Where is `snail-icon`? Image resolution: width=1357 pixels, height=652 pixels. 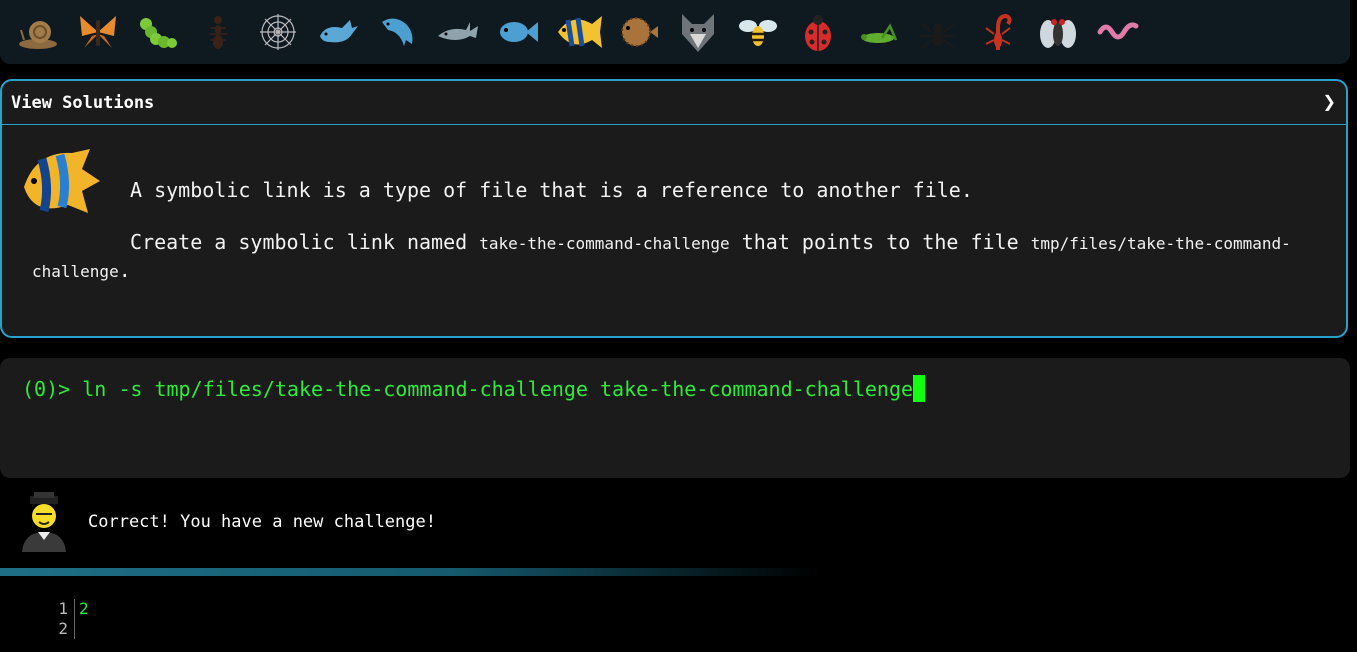 snail-icon is located at coordinates (38, 32).